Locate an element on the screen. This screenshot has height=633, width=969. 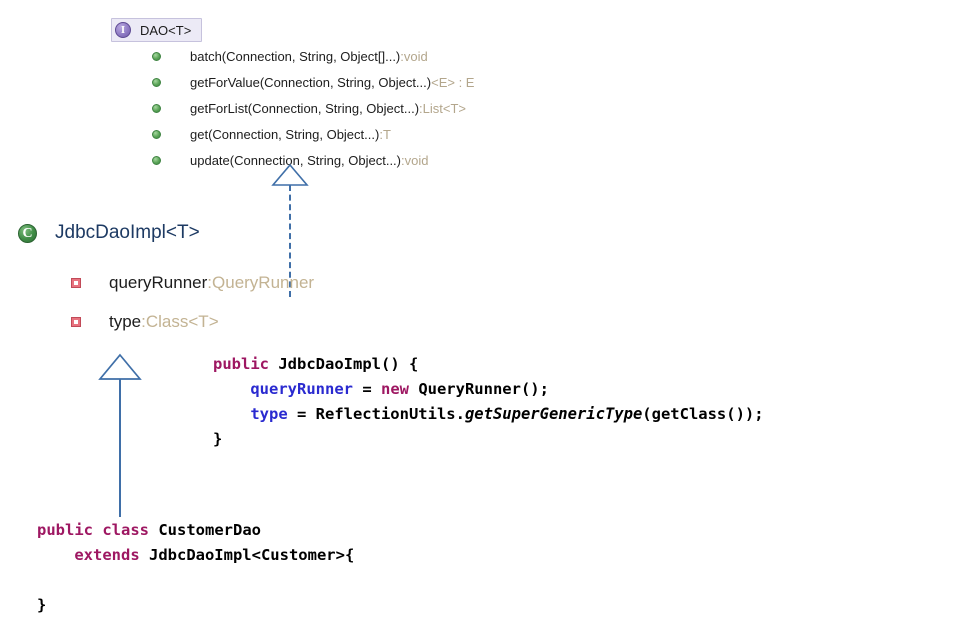
field-row: type : Class<T> is located at coordinates (145, 322).